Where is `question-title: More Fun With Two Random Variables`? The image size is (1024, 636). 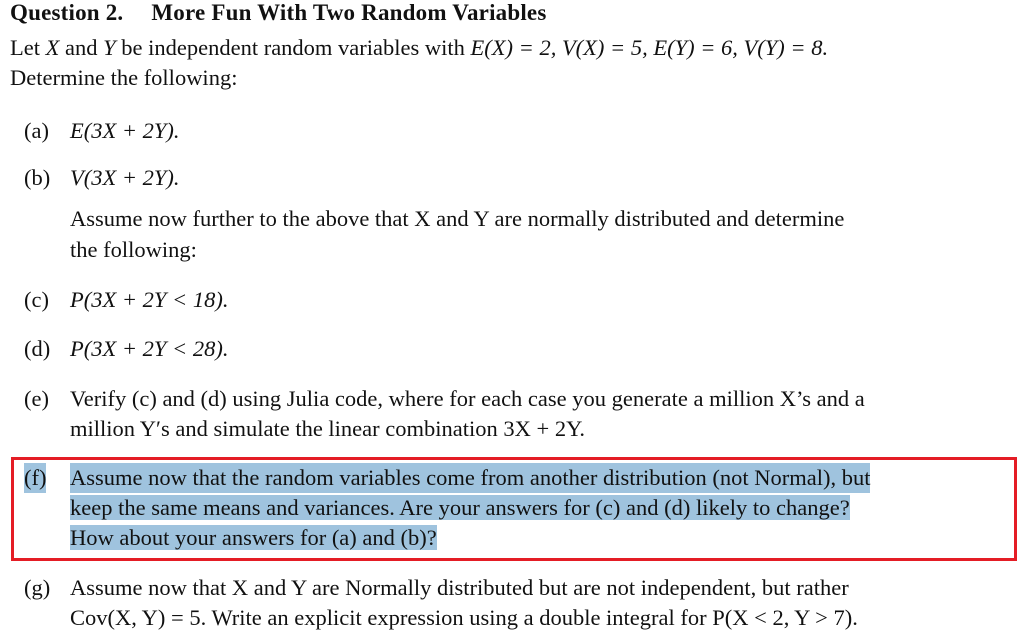 question-title: More Fun With Two Random Variables is located at coordinates (349, 12).